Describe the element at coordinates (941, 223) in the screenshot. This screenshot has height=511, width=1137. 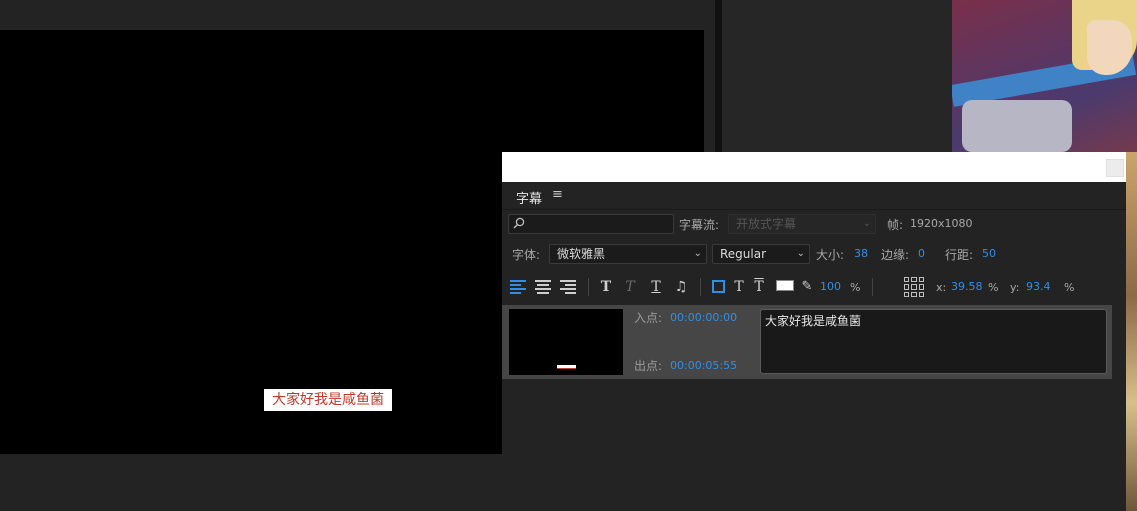
I see `frame-value: 1920x1080` at that location.